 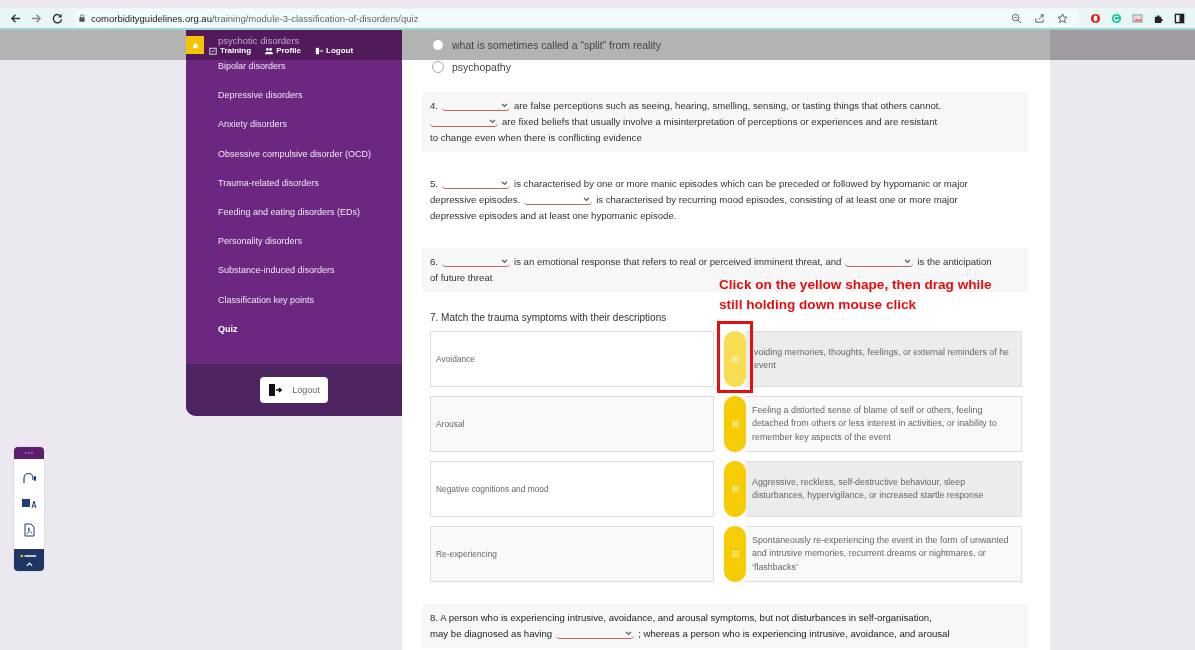 What do you see at coordinates (230, 50) in the screenshot?
I see `nav-link: Training` at bounding box center [230, 50].